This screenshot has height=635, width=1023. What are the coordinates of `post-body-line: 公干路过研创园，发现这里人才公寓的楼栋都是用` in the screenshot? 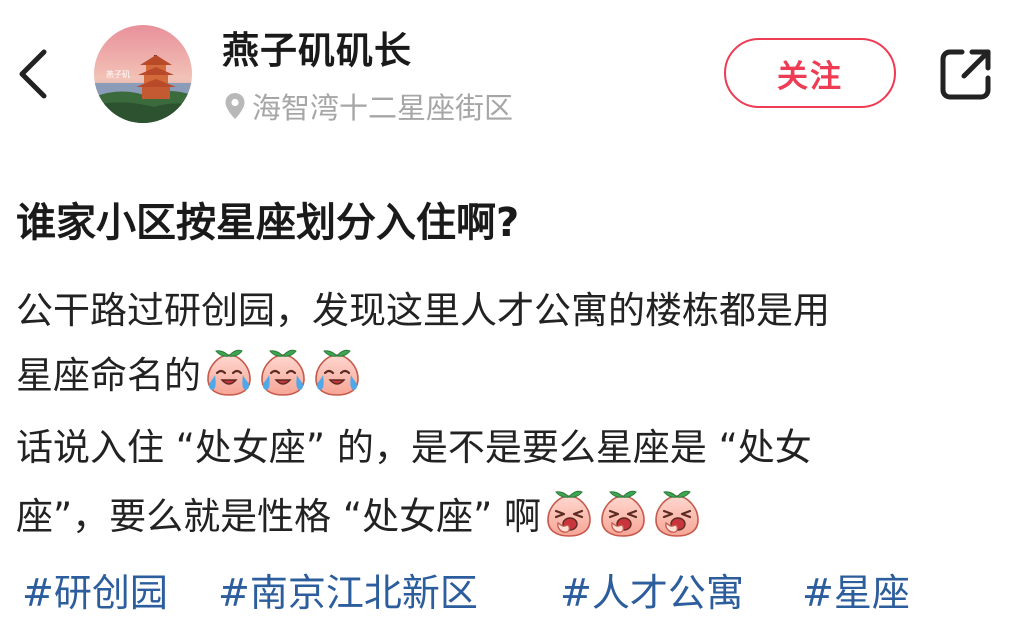 It's located at (423, 307).